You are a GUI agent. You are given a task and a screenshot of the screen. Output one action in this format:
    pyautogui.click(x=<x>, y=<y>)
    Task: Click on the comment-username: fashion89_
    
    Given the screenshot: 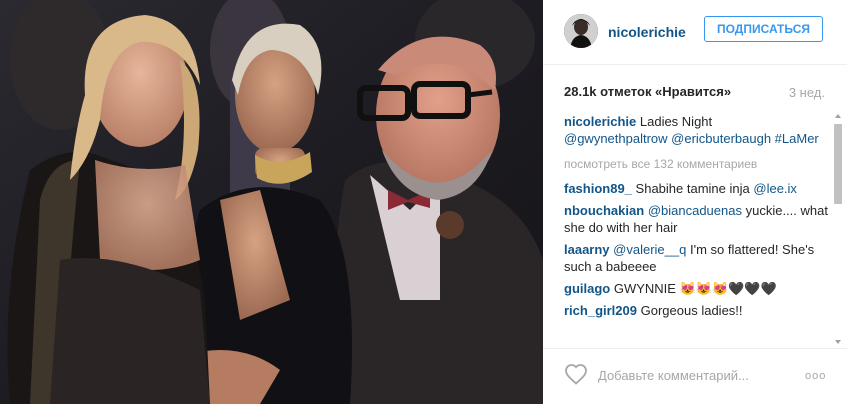 What is the action you would take?
    pyautogui.click(x=598, y=188)
    